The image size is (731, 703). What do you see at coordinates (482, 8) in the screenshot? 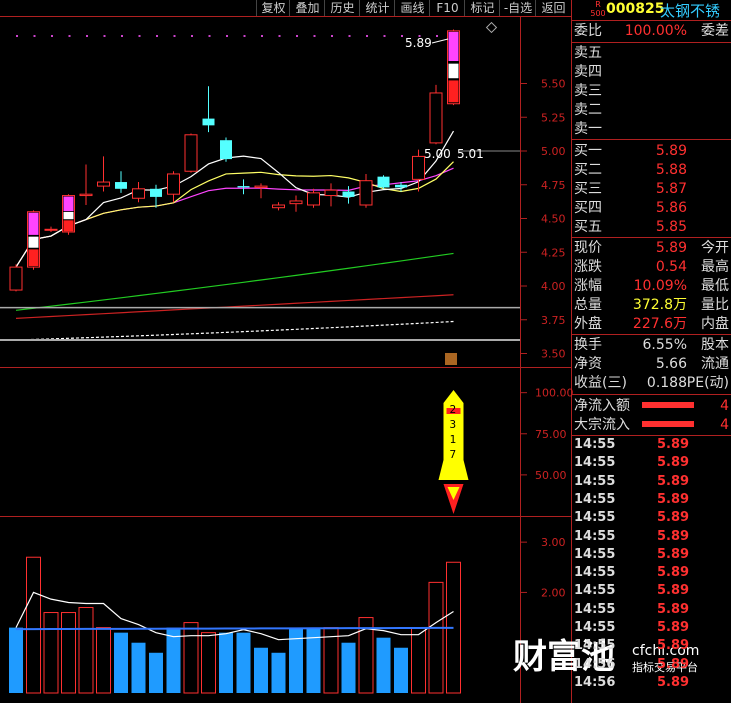
I see `toolbar-button-biaoji: 标记` at bounding box center [482, 8].